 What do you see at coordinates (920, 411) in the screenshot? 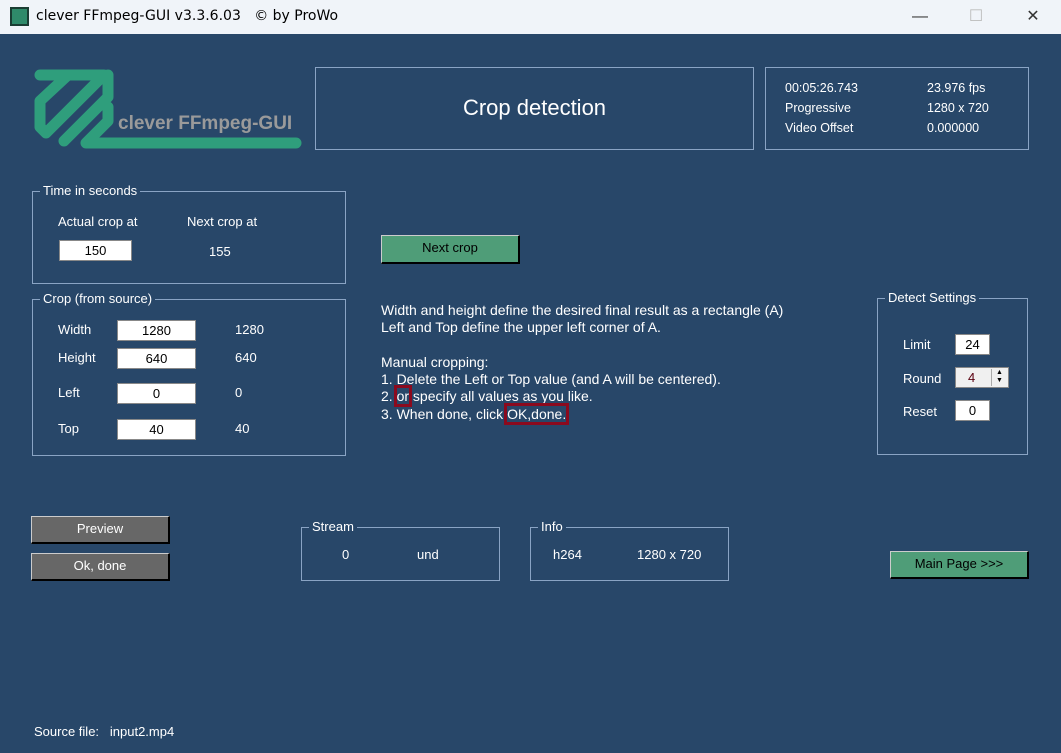
I see `reset-label: Reset` at bounding box center [920, 411].